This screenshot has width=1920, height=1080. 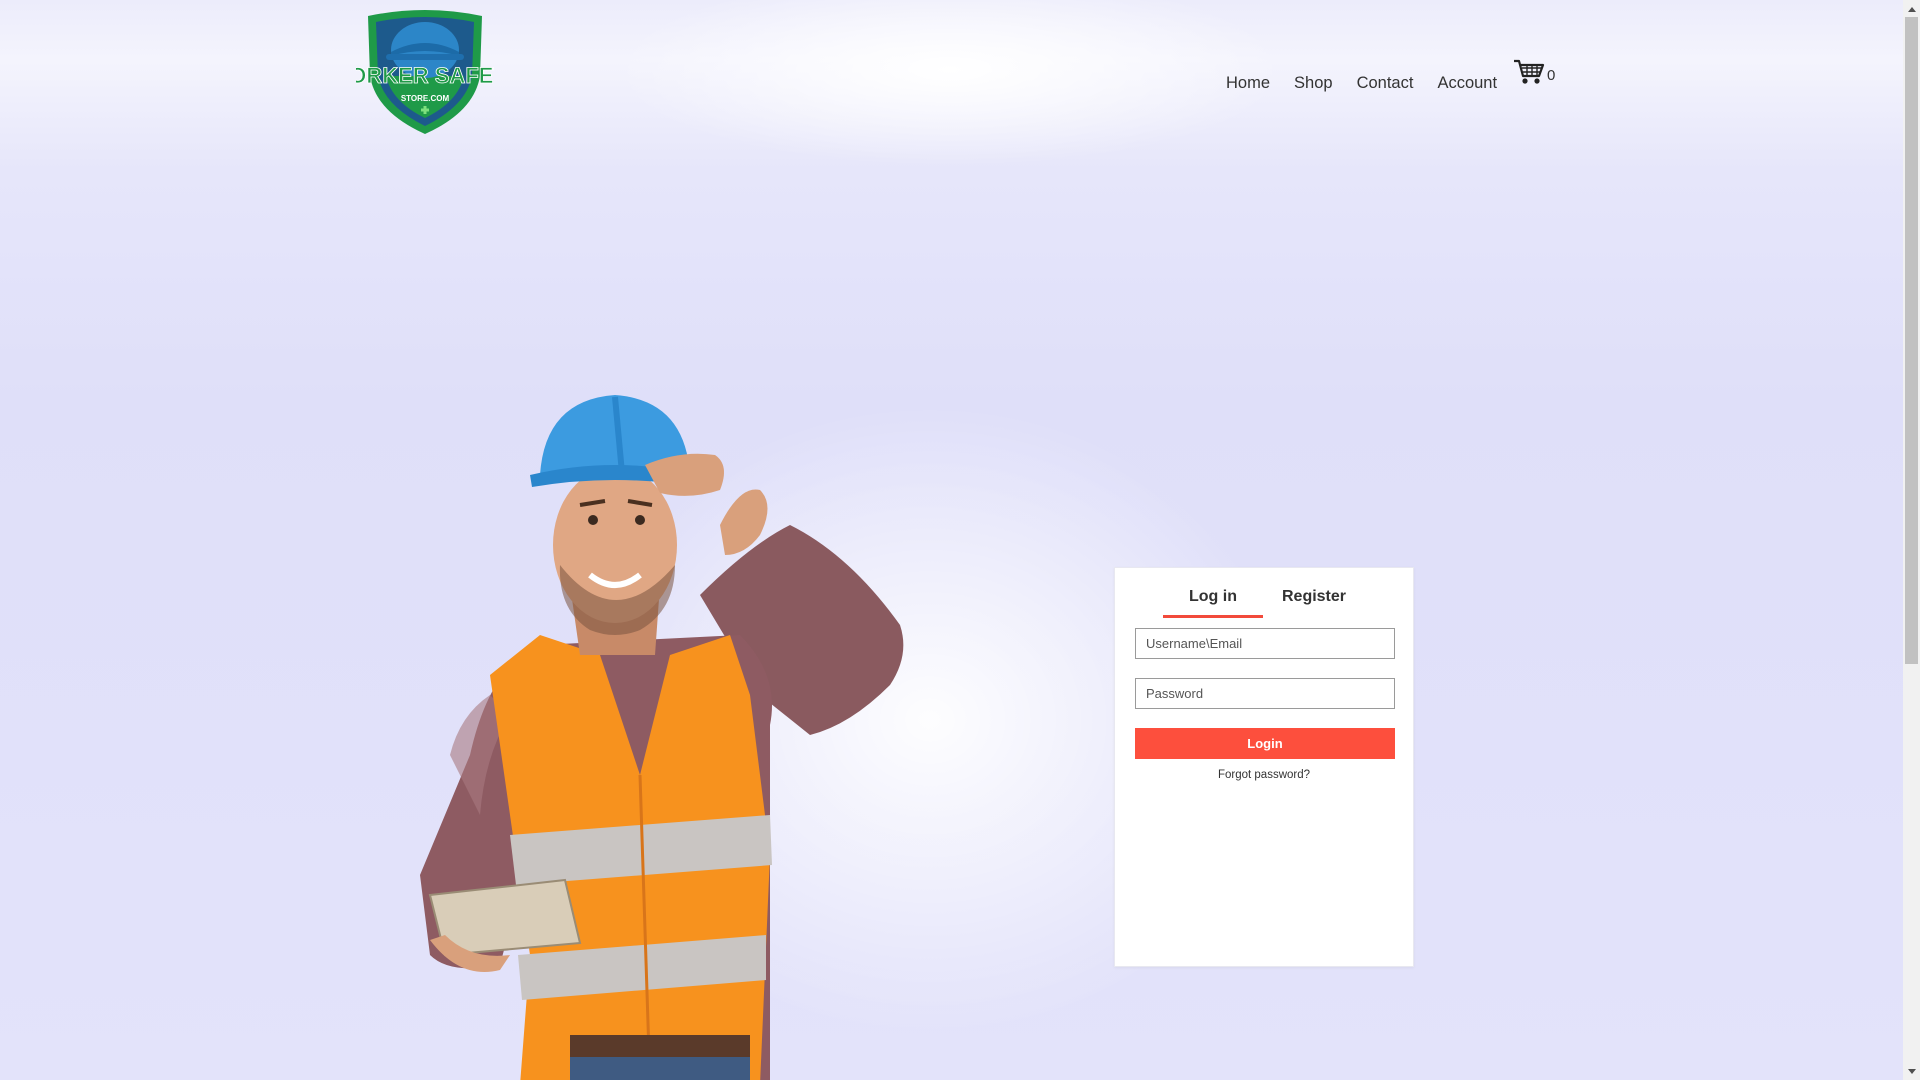 I want to click on tab-log-in: Log in, so click(x=1213, y=606).